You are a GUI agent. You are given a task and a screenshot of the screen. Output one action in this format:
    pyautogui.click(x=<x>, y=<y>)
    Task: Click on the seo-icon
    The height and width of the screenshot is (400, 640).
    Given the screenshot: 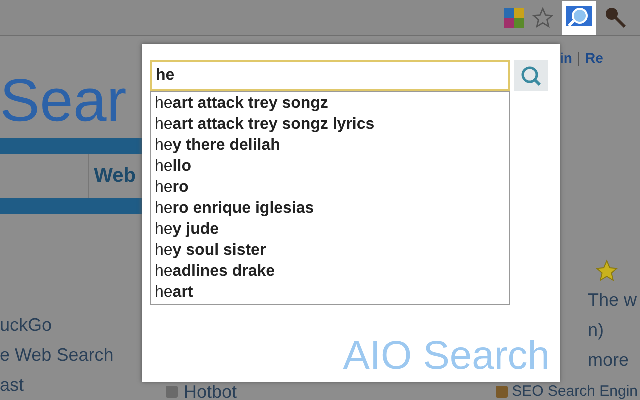 What is the action you would take?
    pyautogui.click(x=502, y=392)
    